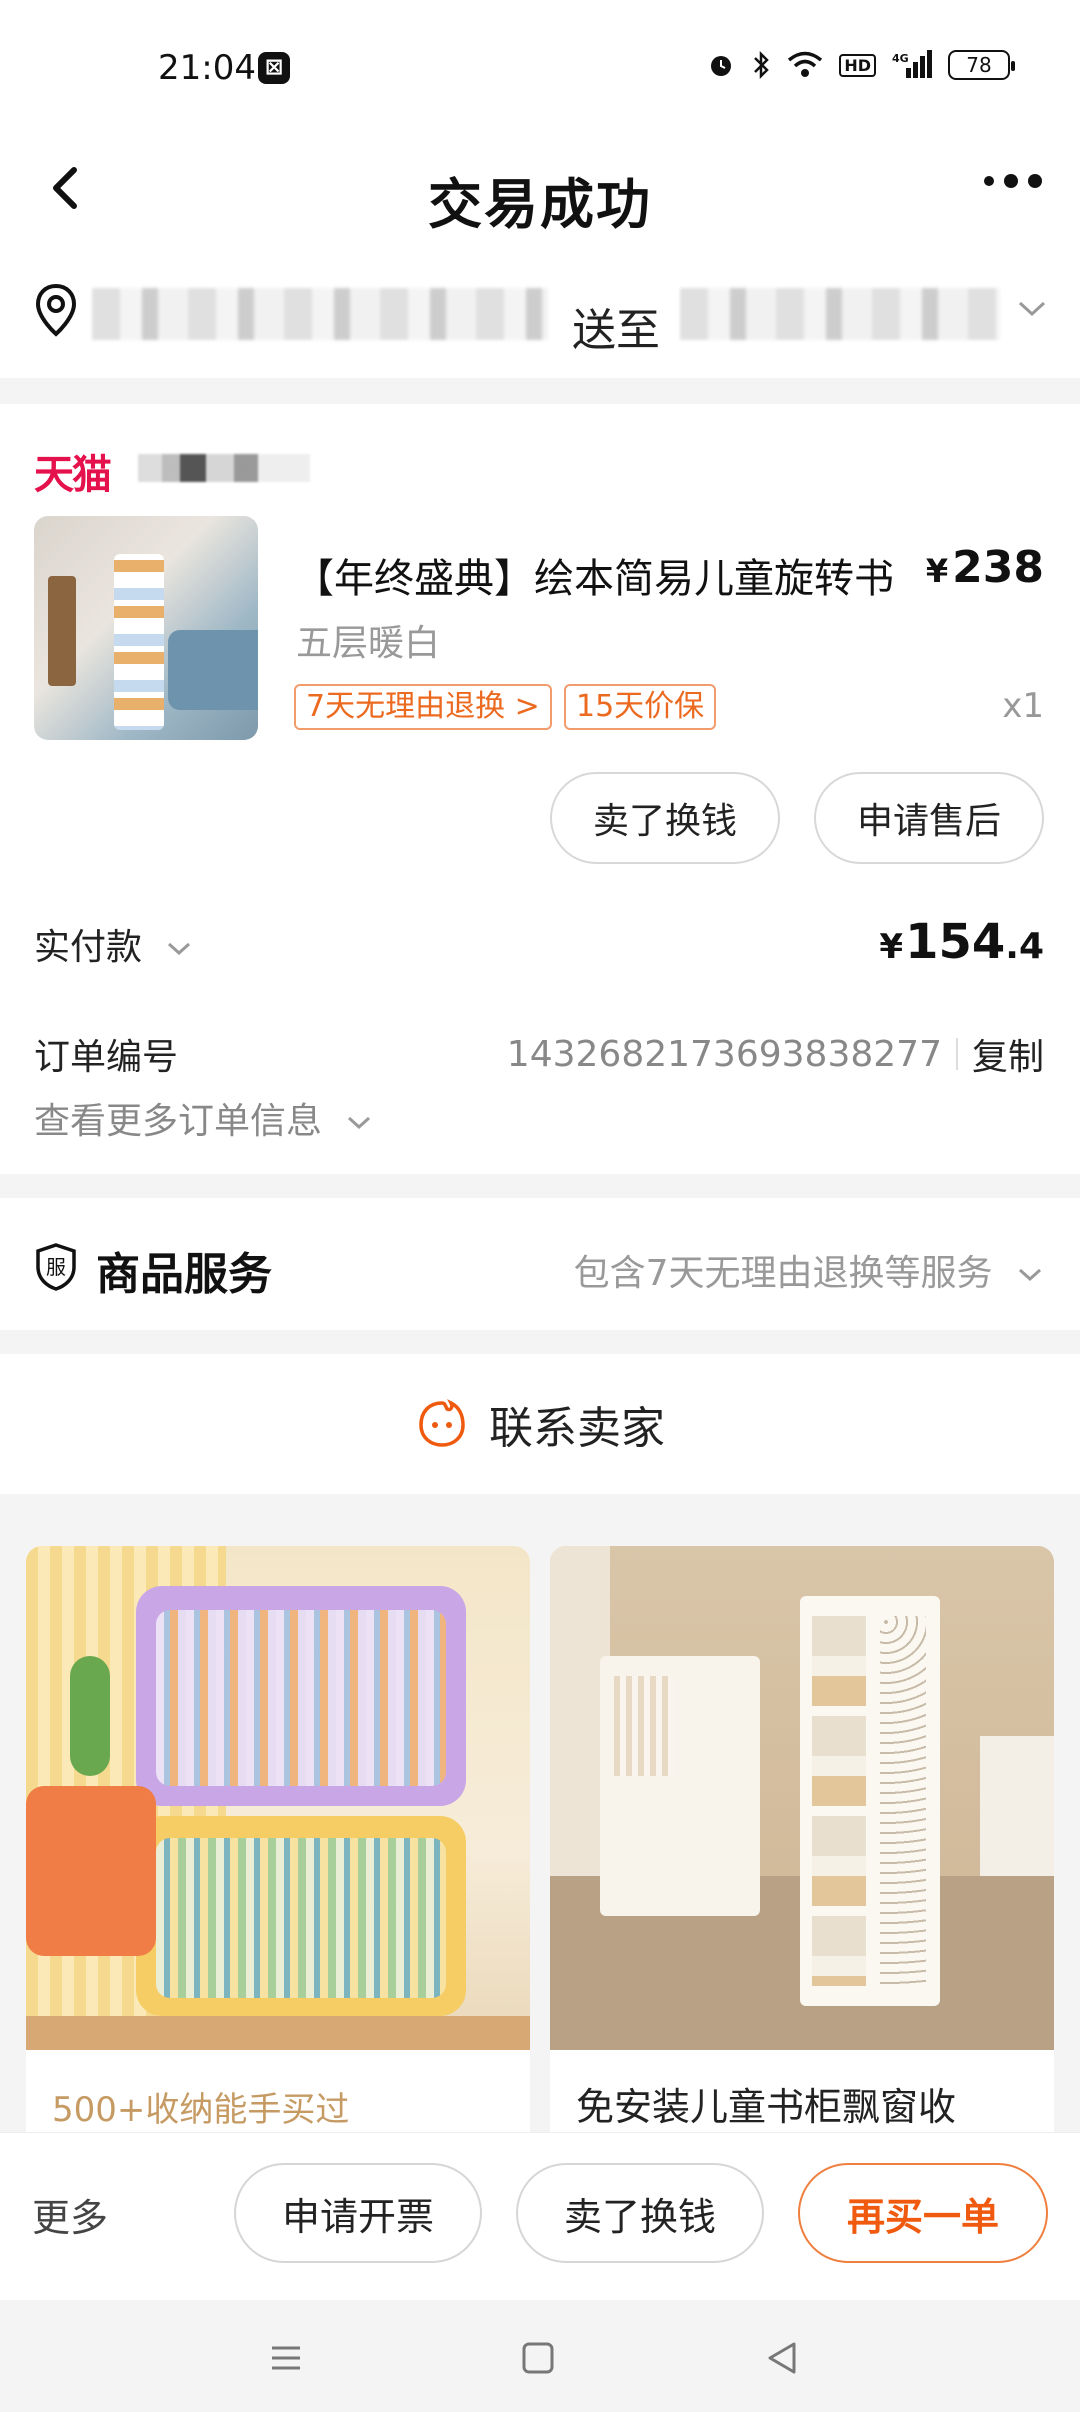 The width and height of the screenshot is (1080, 2412). Describe the element at coordinates (1023, 706) in the screenshot. I see `product-quantity: x1` at that location.